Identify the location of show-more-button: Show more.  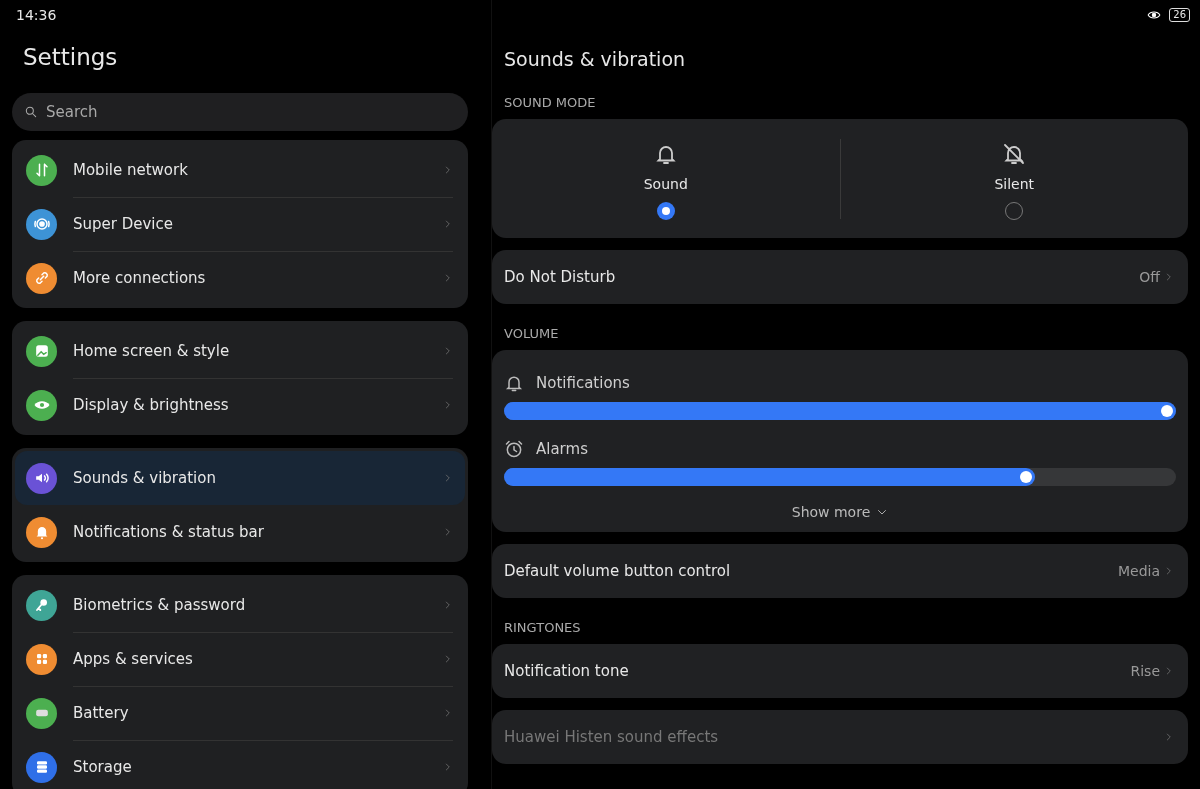
(840, 512).